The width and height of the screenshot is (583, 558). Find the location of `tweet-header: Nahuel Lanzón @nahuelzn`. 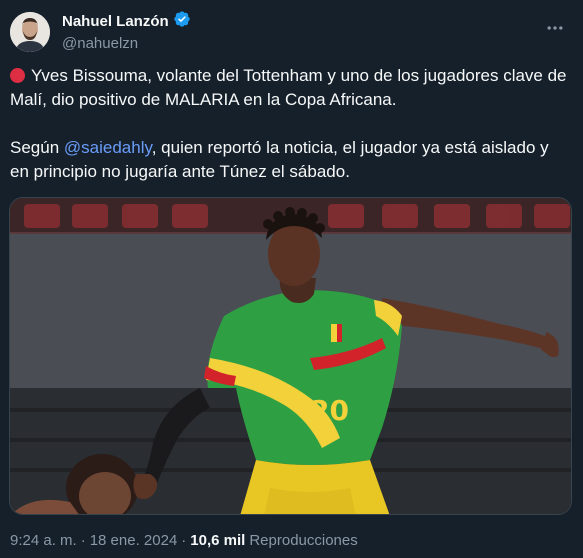

tweet-header: Nahuel Lanzón @nahuelzn is located at coordinates (291, 32).